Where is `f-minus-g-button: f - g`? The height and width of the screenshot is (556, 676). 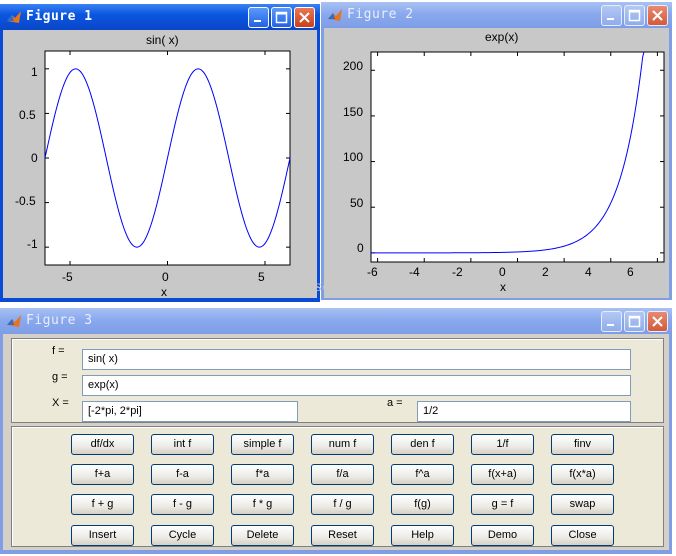
f-minus-g-button: f - g is located at coordinates (182, 504).